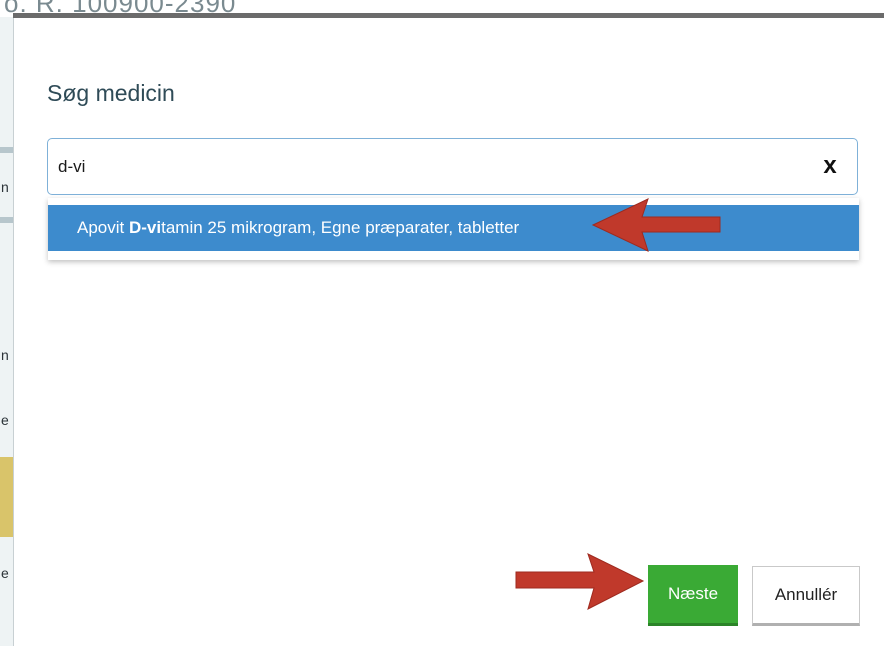 This screenshot has width=884, height=646. Describe the element at coordinates (806, 596) in the screenshot. I see `cancel-button: Annullér` at that location.